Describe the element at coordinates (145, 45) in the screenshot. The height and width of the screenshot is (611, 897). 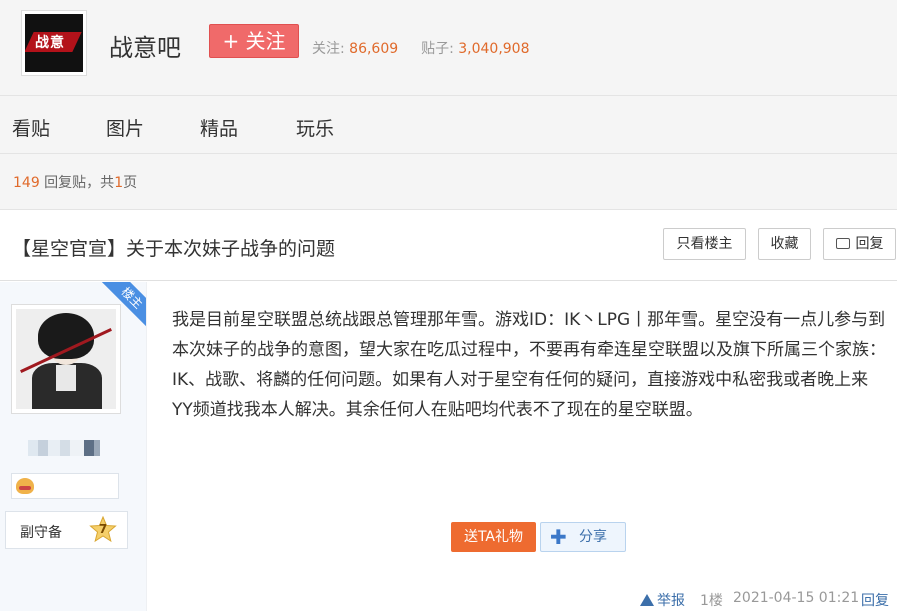
I see `forum-name: 战意吧` at that location.